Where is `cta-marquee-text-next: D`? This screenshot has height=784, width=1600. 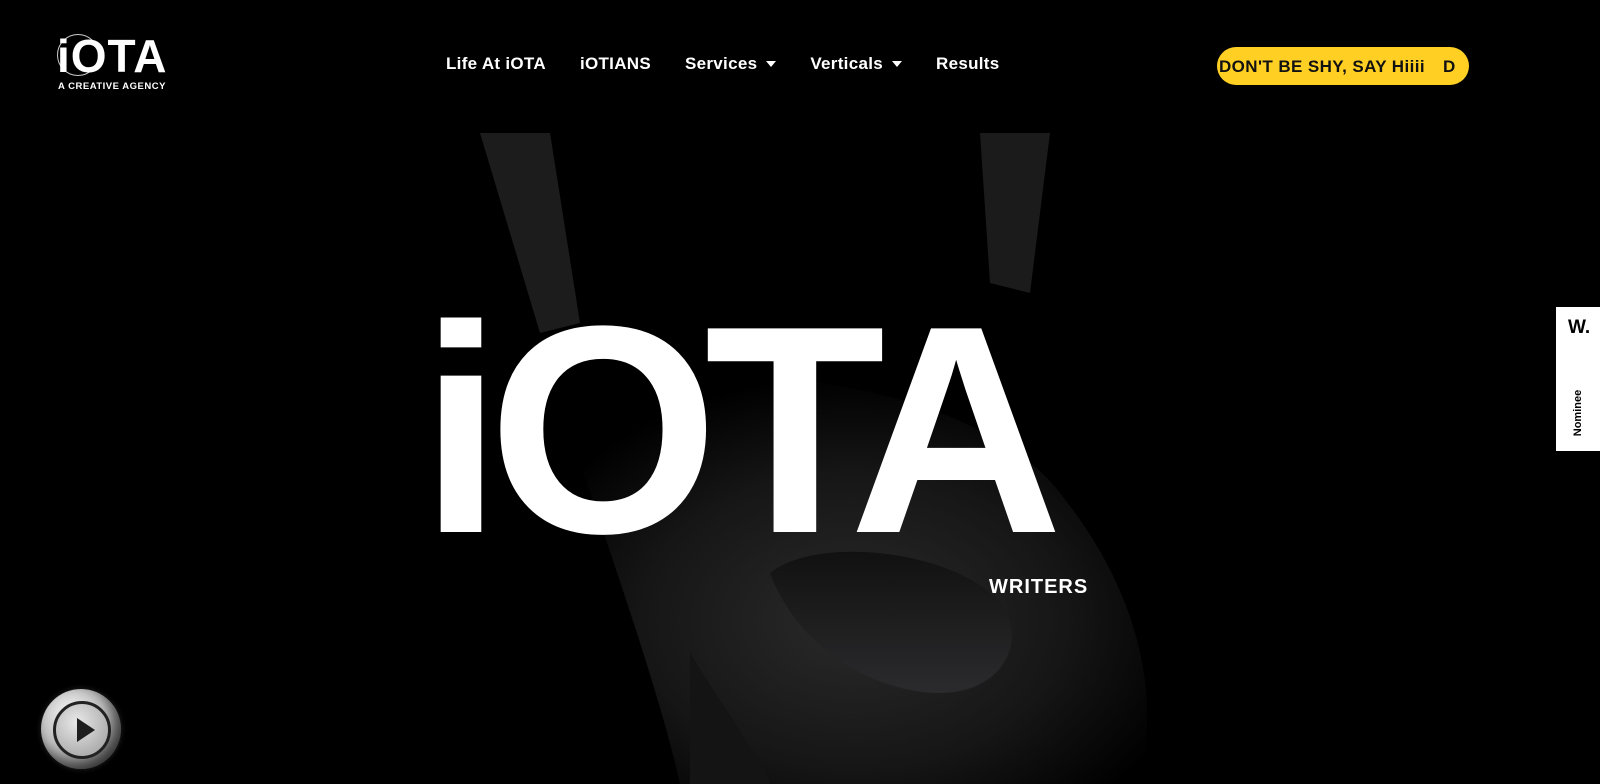 cta-marquee-text-next: D is located at coordinates (1449, 66).